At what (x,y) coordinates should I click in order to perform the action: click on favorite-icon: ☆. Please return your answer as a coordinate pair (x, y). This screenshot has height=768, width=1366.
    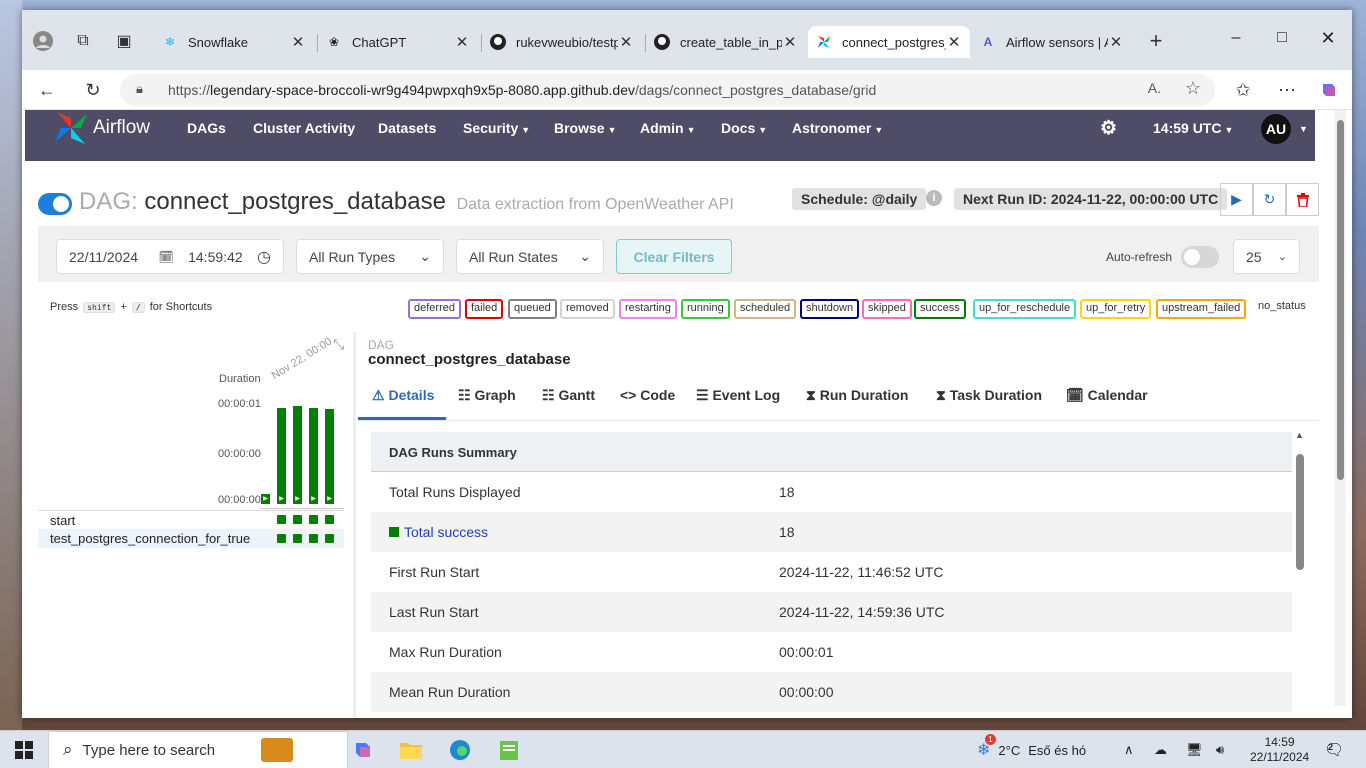
    Looking at the image, I should click on (1193, 88).